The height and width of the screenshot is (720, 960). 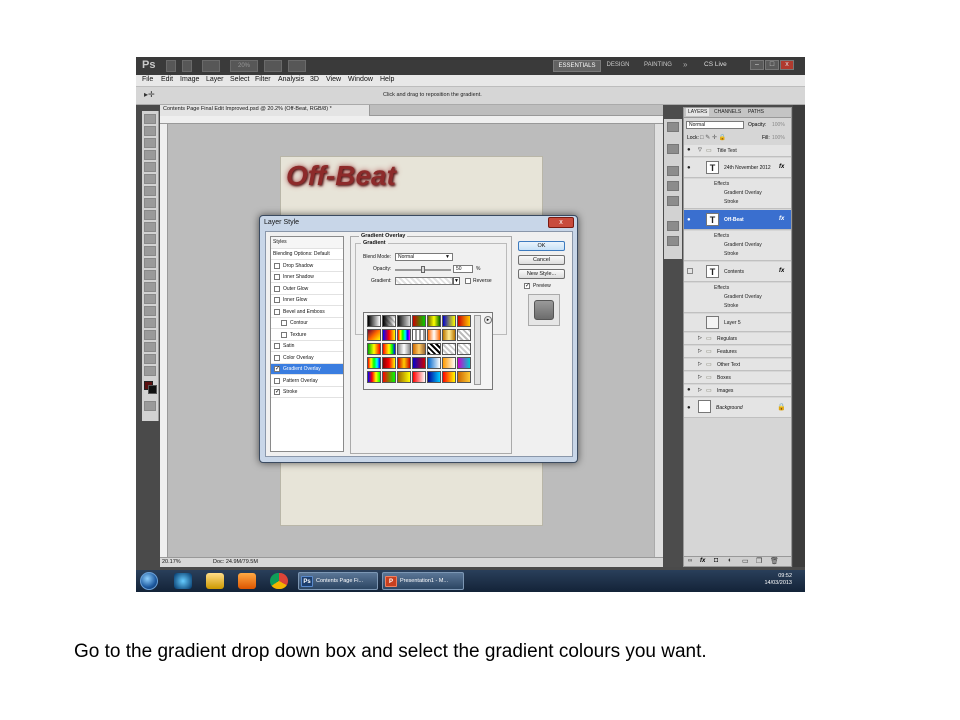 I want to click on tab-paths: PATHS, so click(x=756, y=112).